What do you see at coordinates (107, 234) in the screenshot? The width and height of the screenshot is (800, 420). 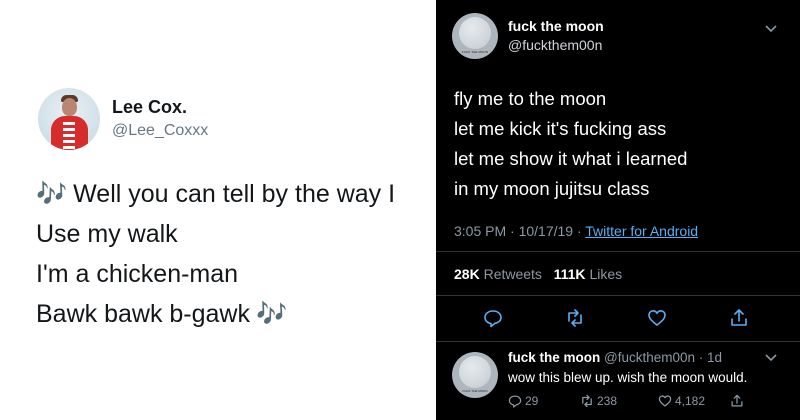 I see `tweet-line: Use my walk` at bounding box center [107, 234].